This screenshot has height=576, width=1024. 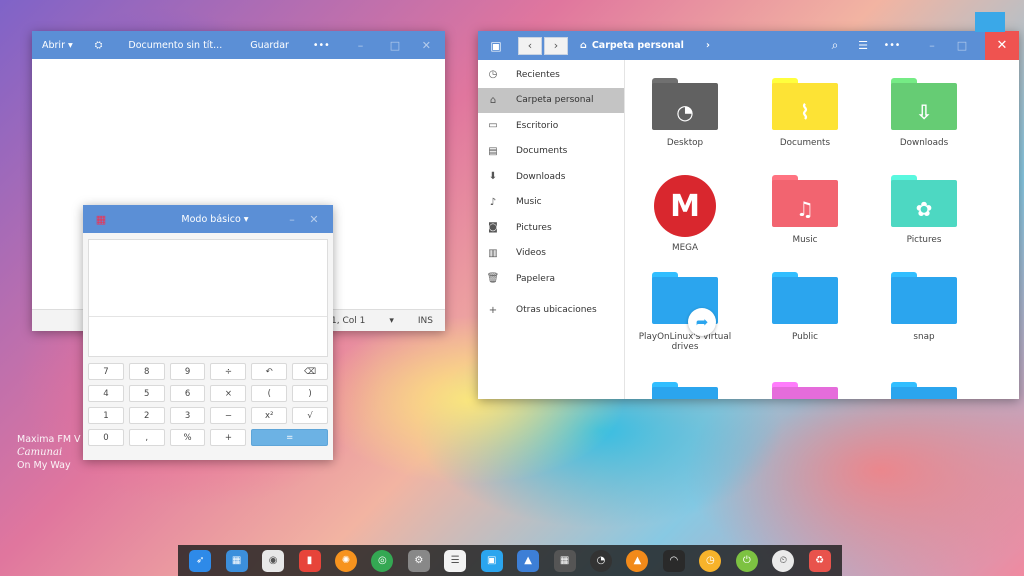 What do you see at coordinates (685, 312) in the screenshot?
I see `folder-item: ➦ PlayOnLinux's virtual drives` at bounding box center [685, 312].